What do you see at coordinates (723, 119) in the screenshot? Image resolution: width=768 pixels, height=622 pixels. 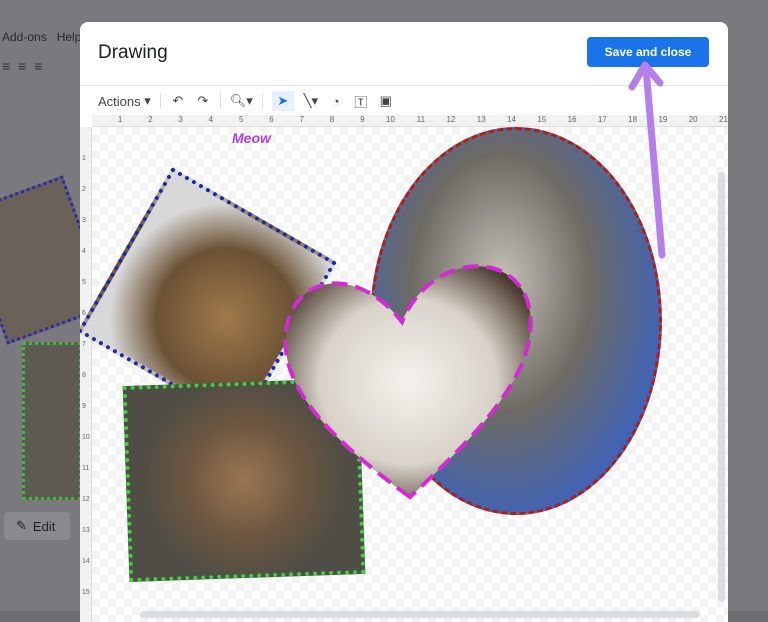 I see `ruler-tick-label: 21` at bounding box center [723, 119].